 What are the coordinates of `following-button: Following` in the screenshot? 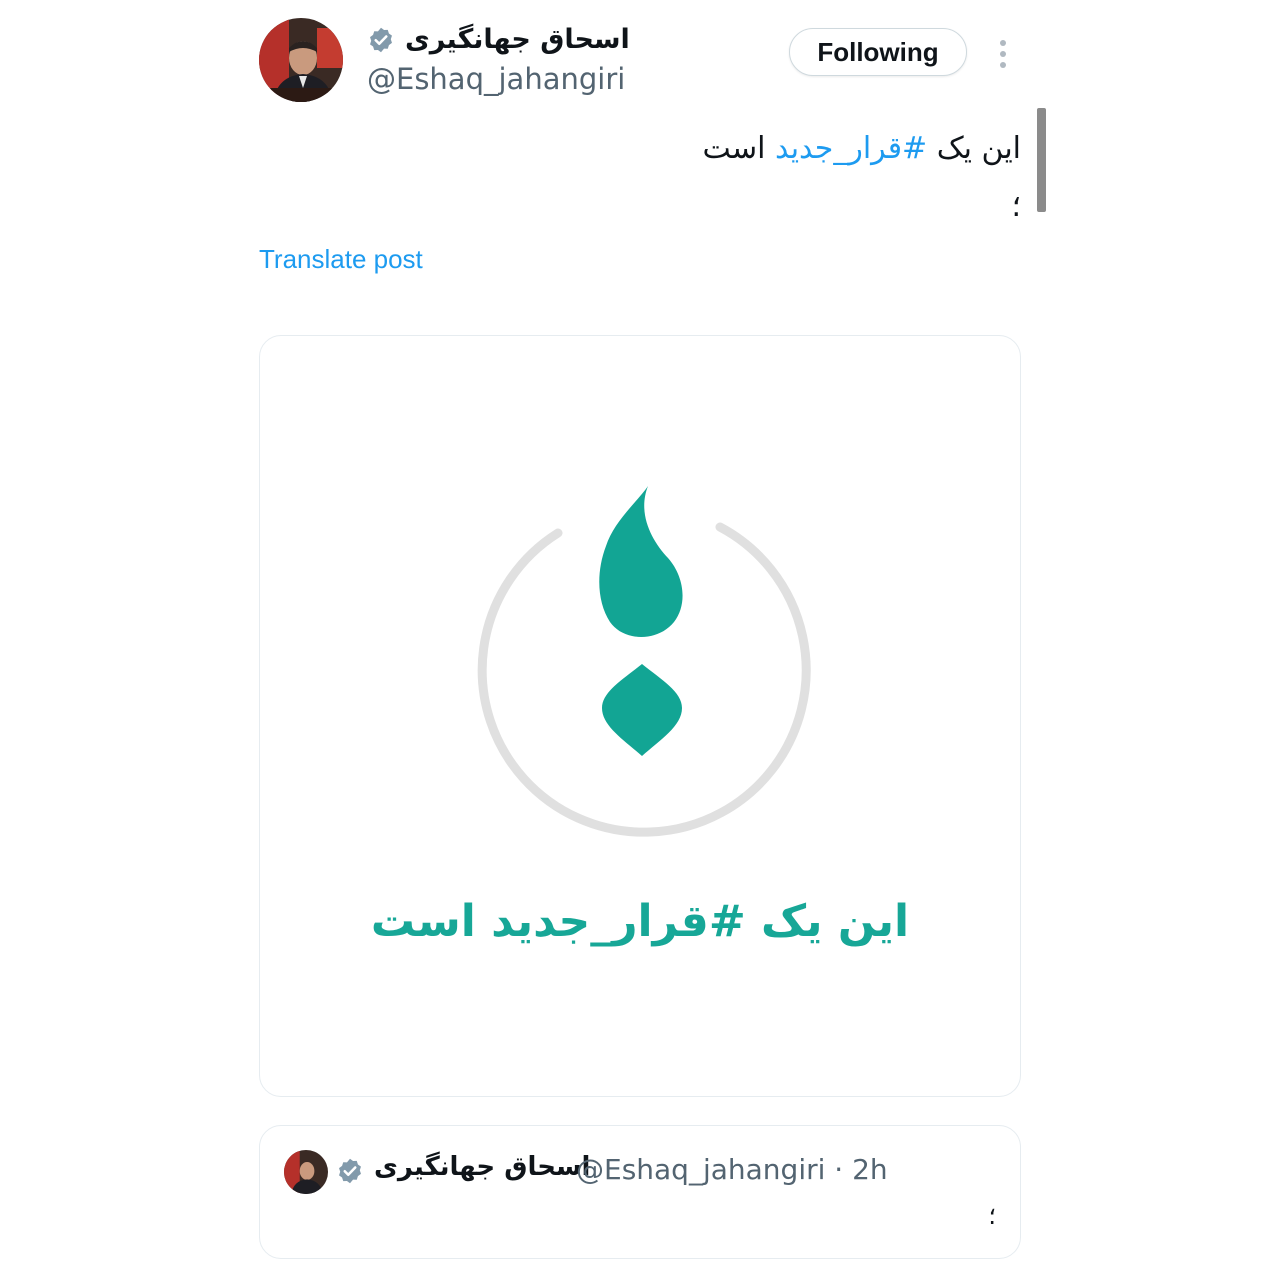 It's located at (878, 52).